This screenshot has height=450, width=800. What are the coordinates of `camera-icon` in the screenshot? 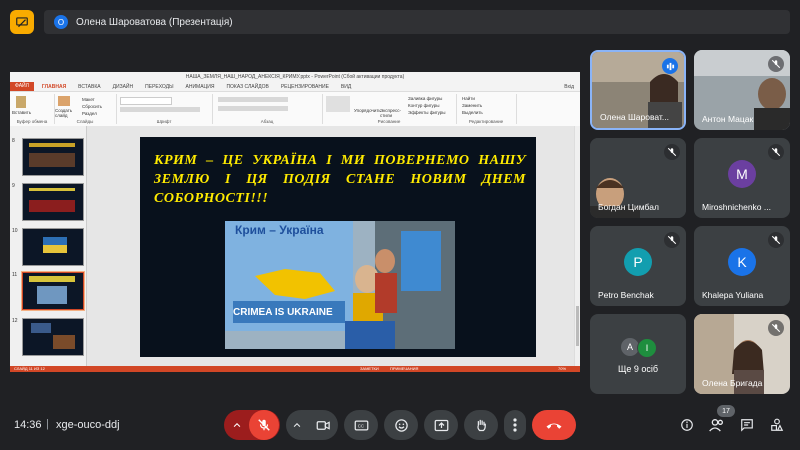 It's located at (323, 425).